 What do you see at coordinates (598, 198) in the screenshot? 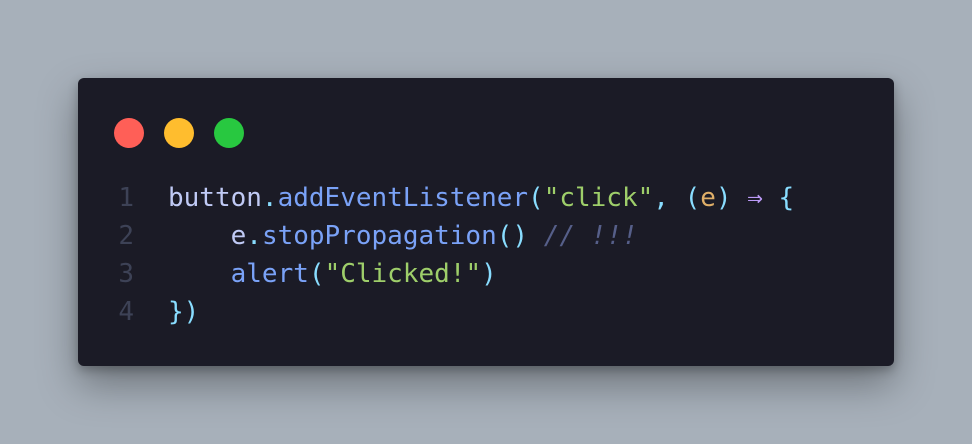
I see `code-token: "click"` at bounding box center [598, 198].